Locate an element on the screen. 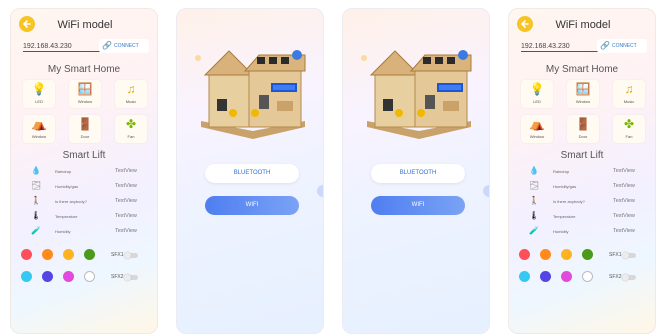 This screenshot has width=660, height=336. connect-label: CONNECT is located at coordinates (624, 46).